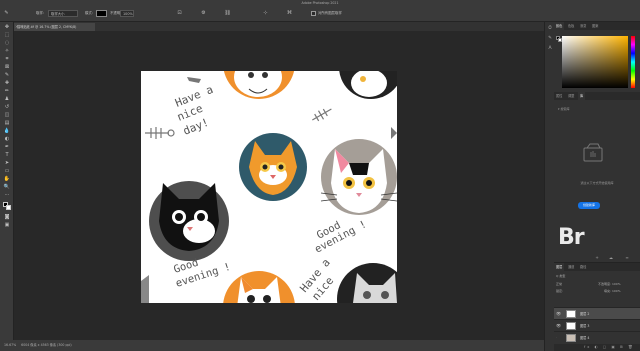  I want to click on document-tab-bar: 猫咪贴纸.tif @ 16.7% (图层 2, CMYK/8) ×, so click(272, 26).